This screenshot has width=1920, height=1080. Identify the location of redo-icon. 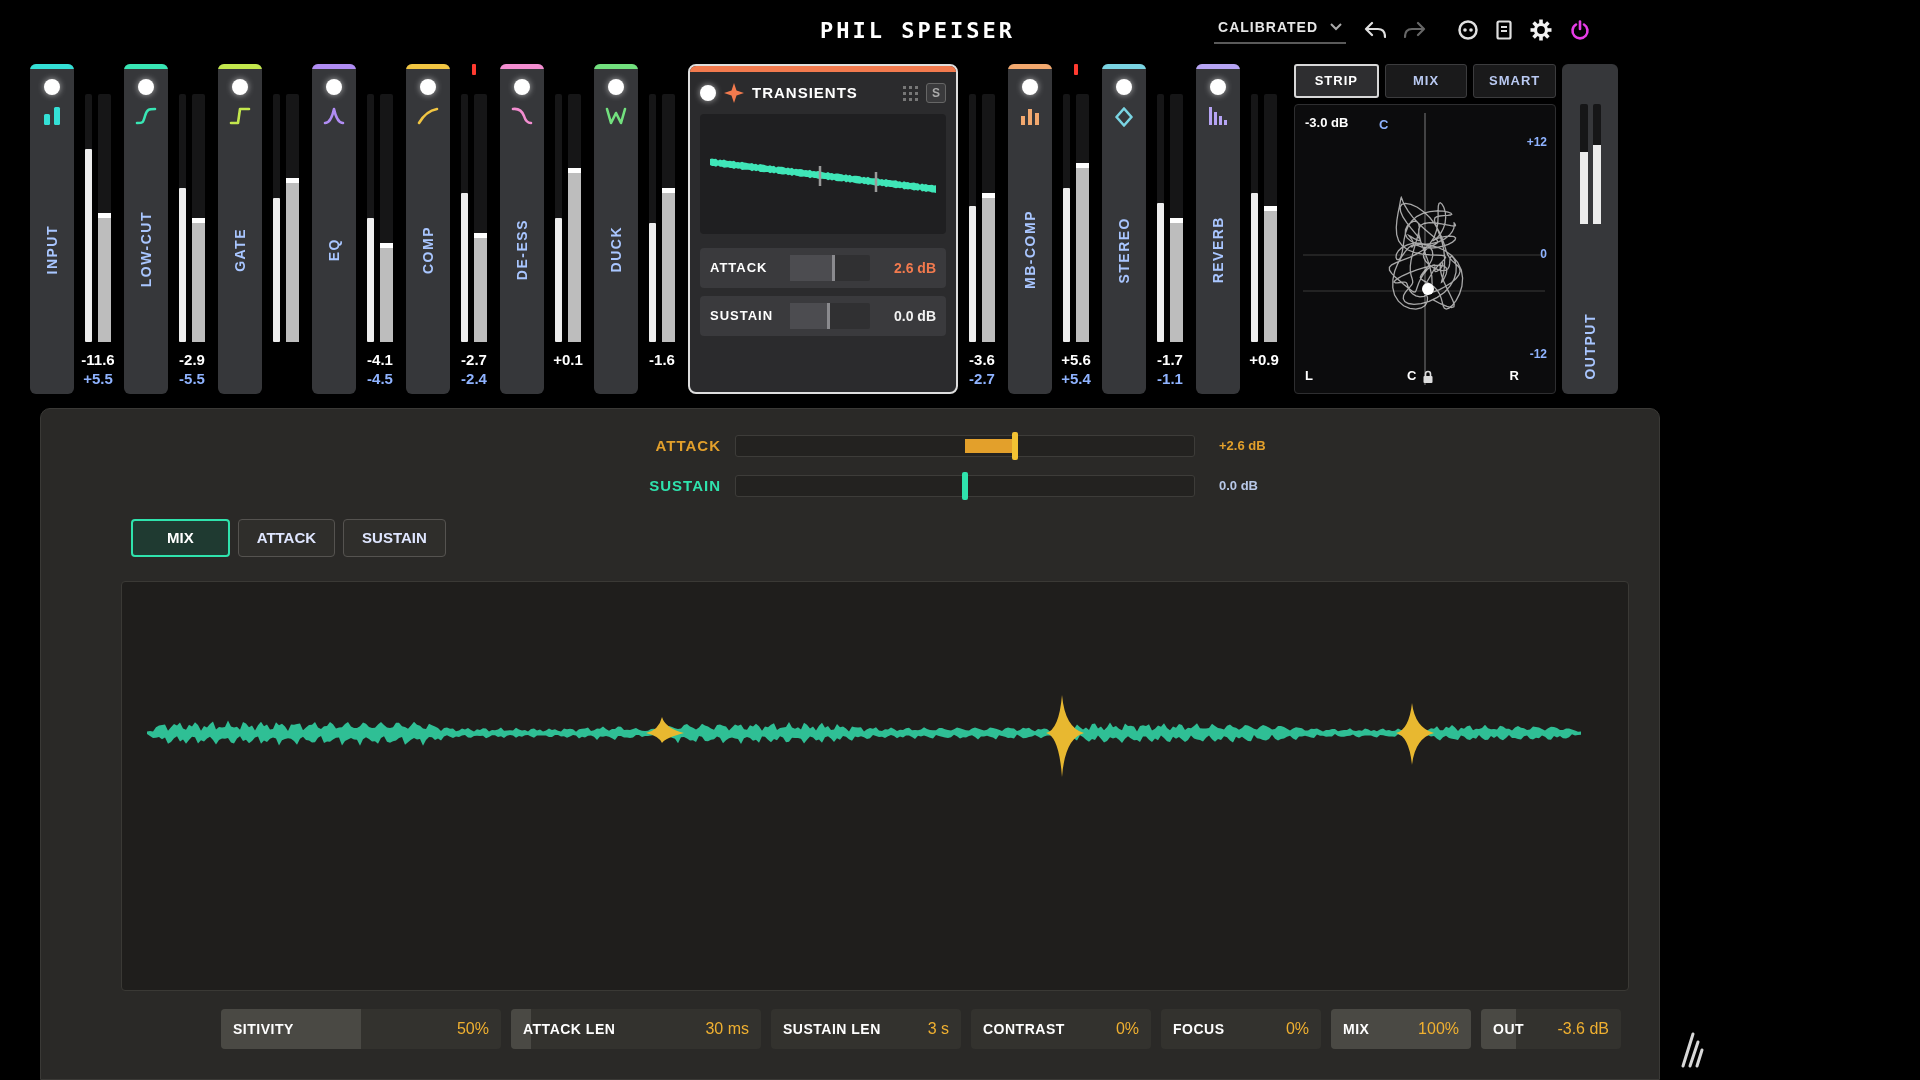
(1415, 30).